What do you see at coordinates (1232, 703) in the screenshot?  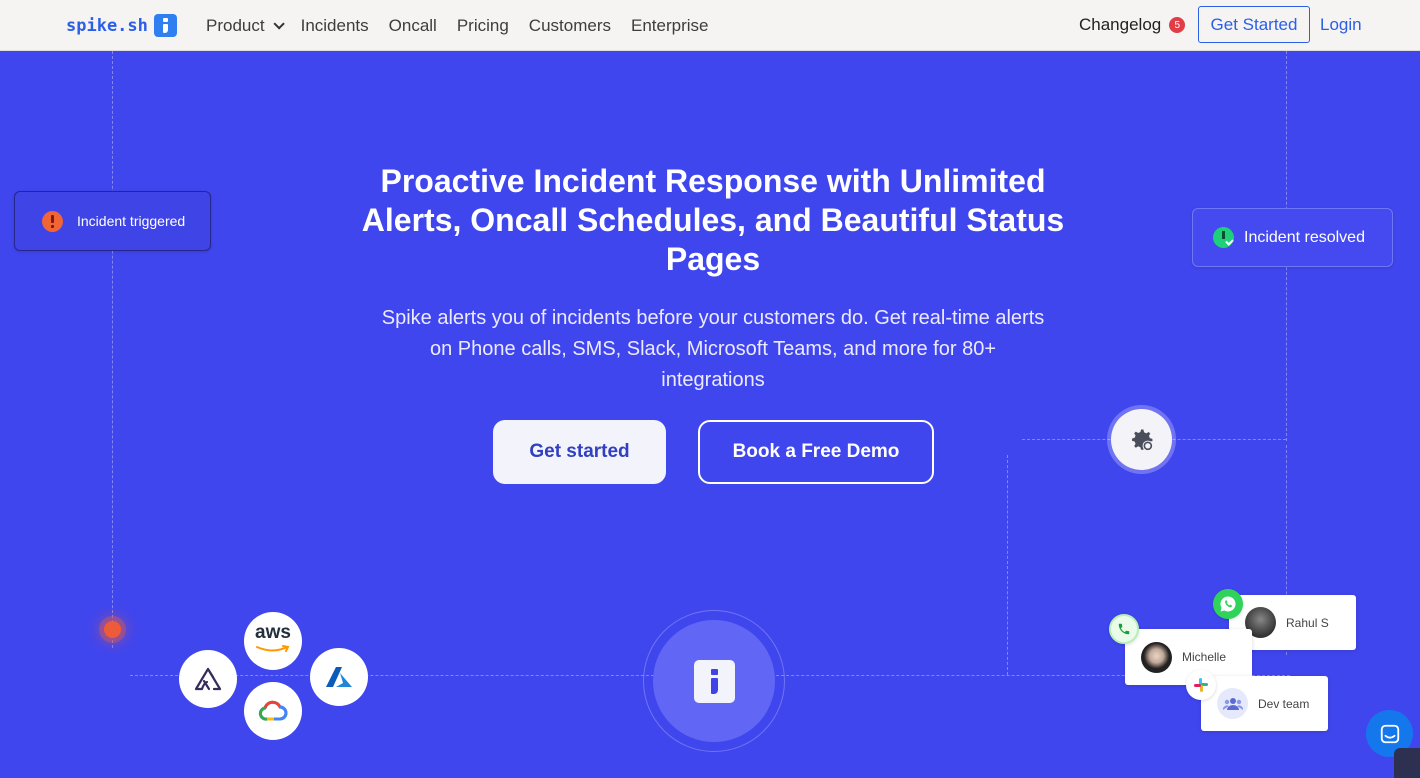 I see `team-icon` at bounding box center [1232, 703].